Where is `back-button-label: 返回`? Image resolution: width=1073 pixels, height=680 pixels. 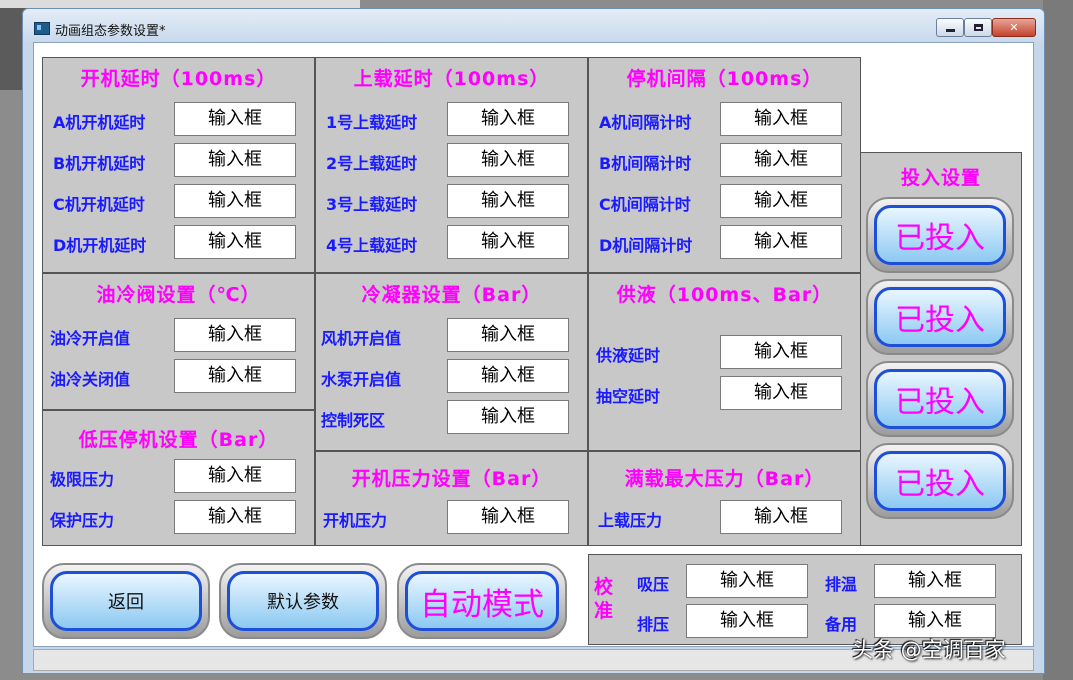 back-button-label: 返回 is located at coordinates (126, 602).